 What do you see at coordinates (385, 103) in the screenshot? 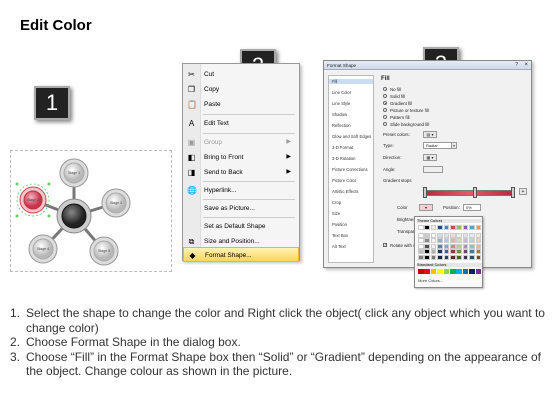
I see `radio-gradient-fill` at bounding box center [385, 103].